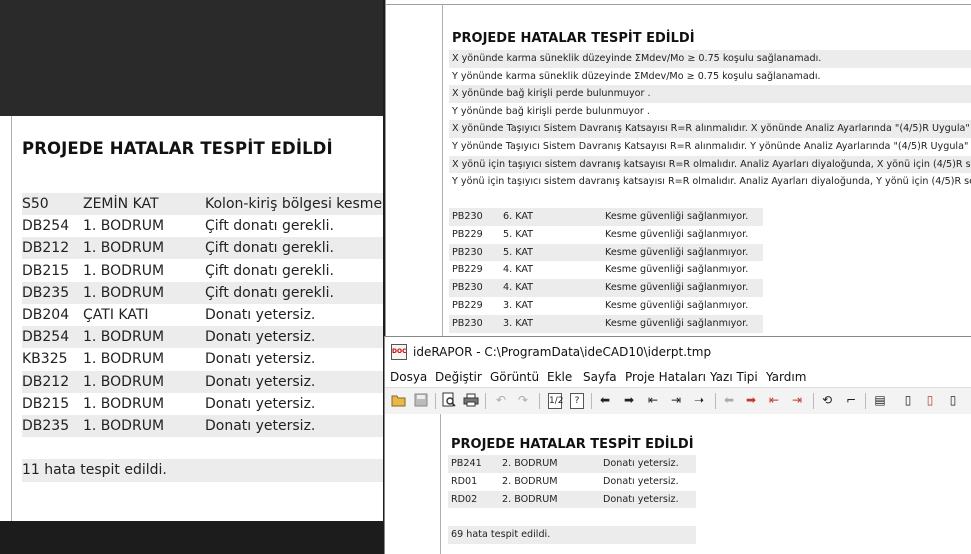 This screenshot has height=554, width=971. I want to click on table-row: DB254 1. BODRUM Çift donatı gerekli., so click(202, 226).